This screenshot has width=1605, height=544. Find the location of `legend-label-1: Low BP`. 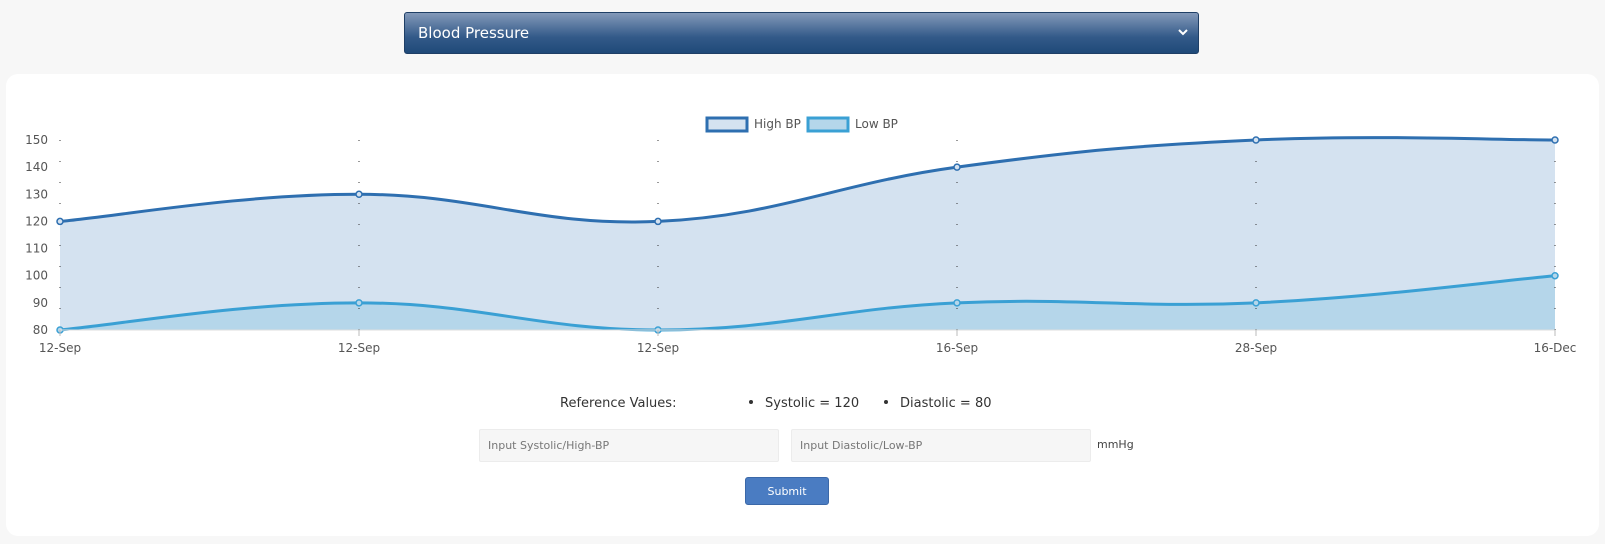

legend-label-1: Low BP is located at coordinates (876, 124).